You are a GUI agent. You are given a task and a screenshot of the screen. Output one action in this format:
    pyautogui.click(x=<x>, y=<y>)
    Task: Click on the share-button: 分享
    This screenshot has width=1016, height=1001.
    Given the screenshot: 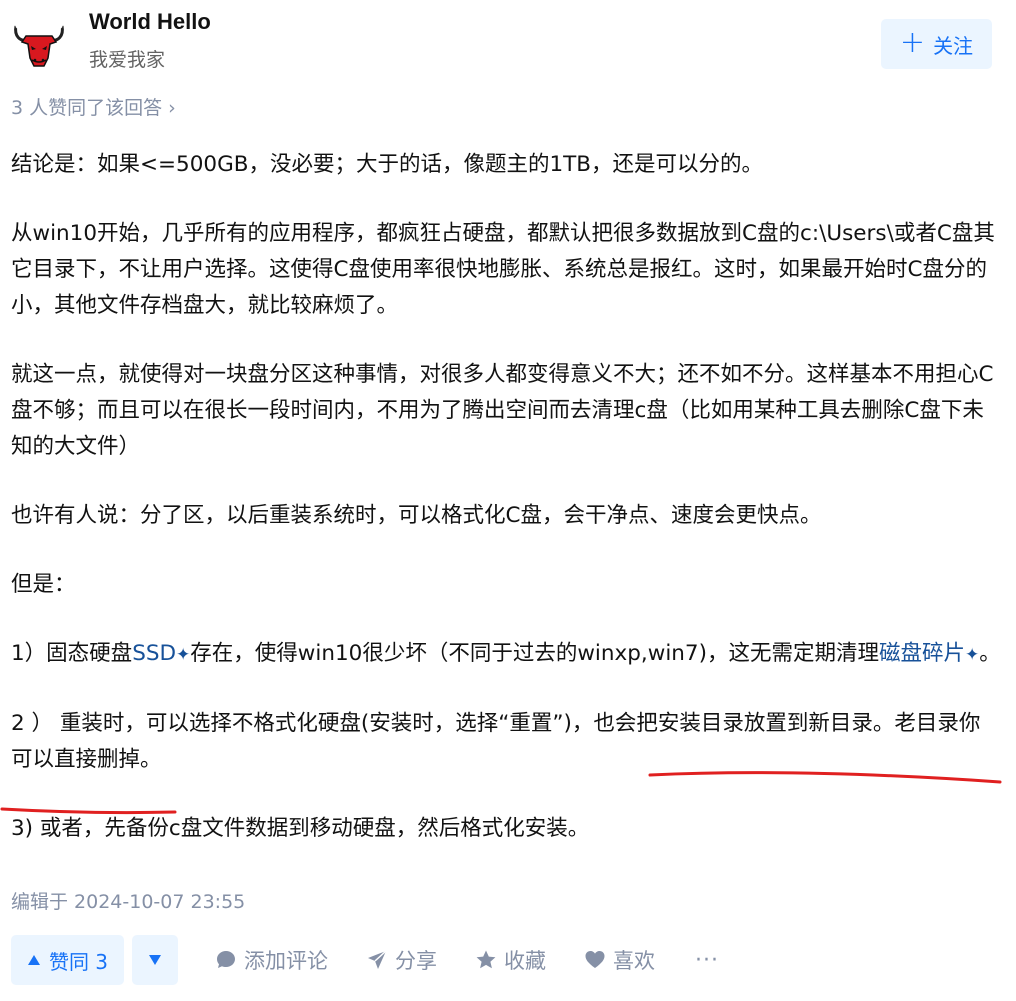 What is the action you would take?
    pyautogui.click(x=401, y=960)
    